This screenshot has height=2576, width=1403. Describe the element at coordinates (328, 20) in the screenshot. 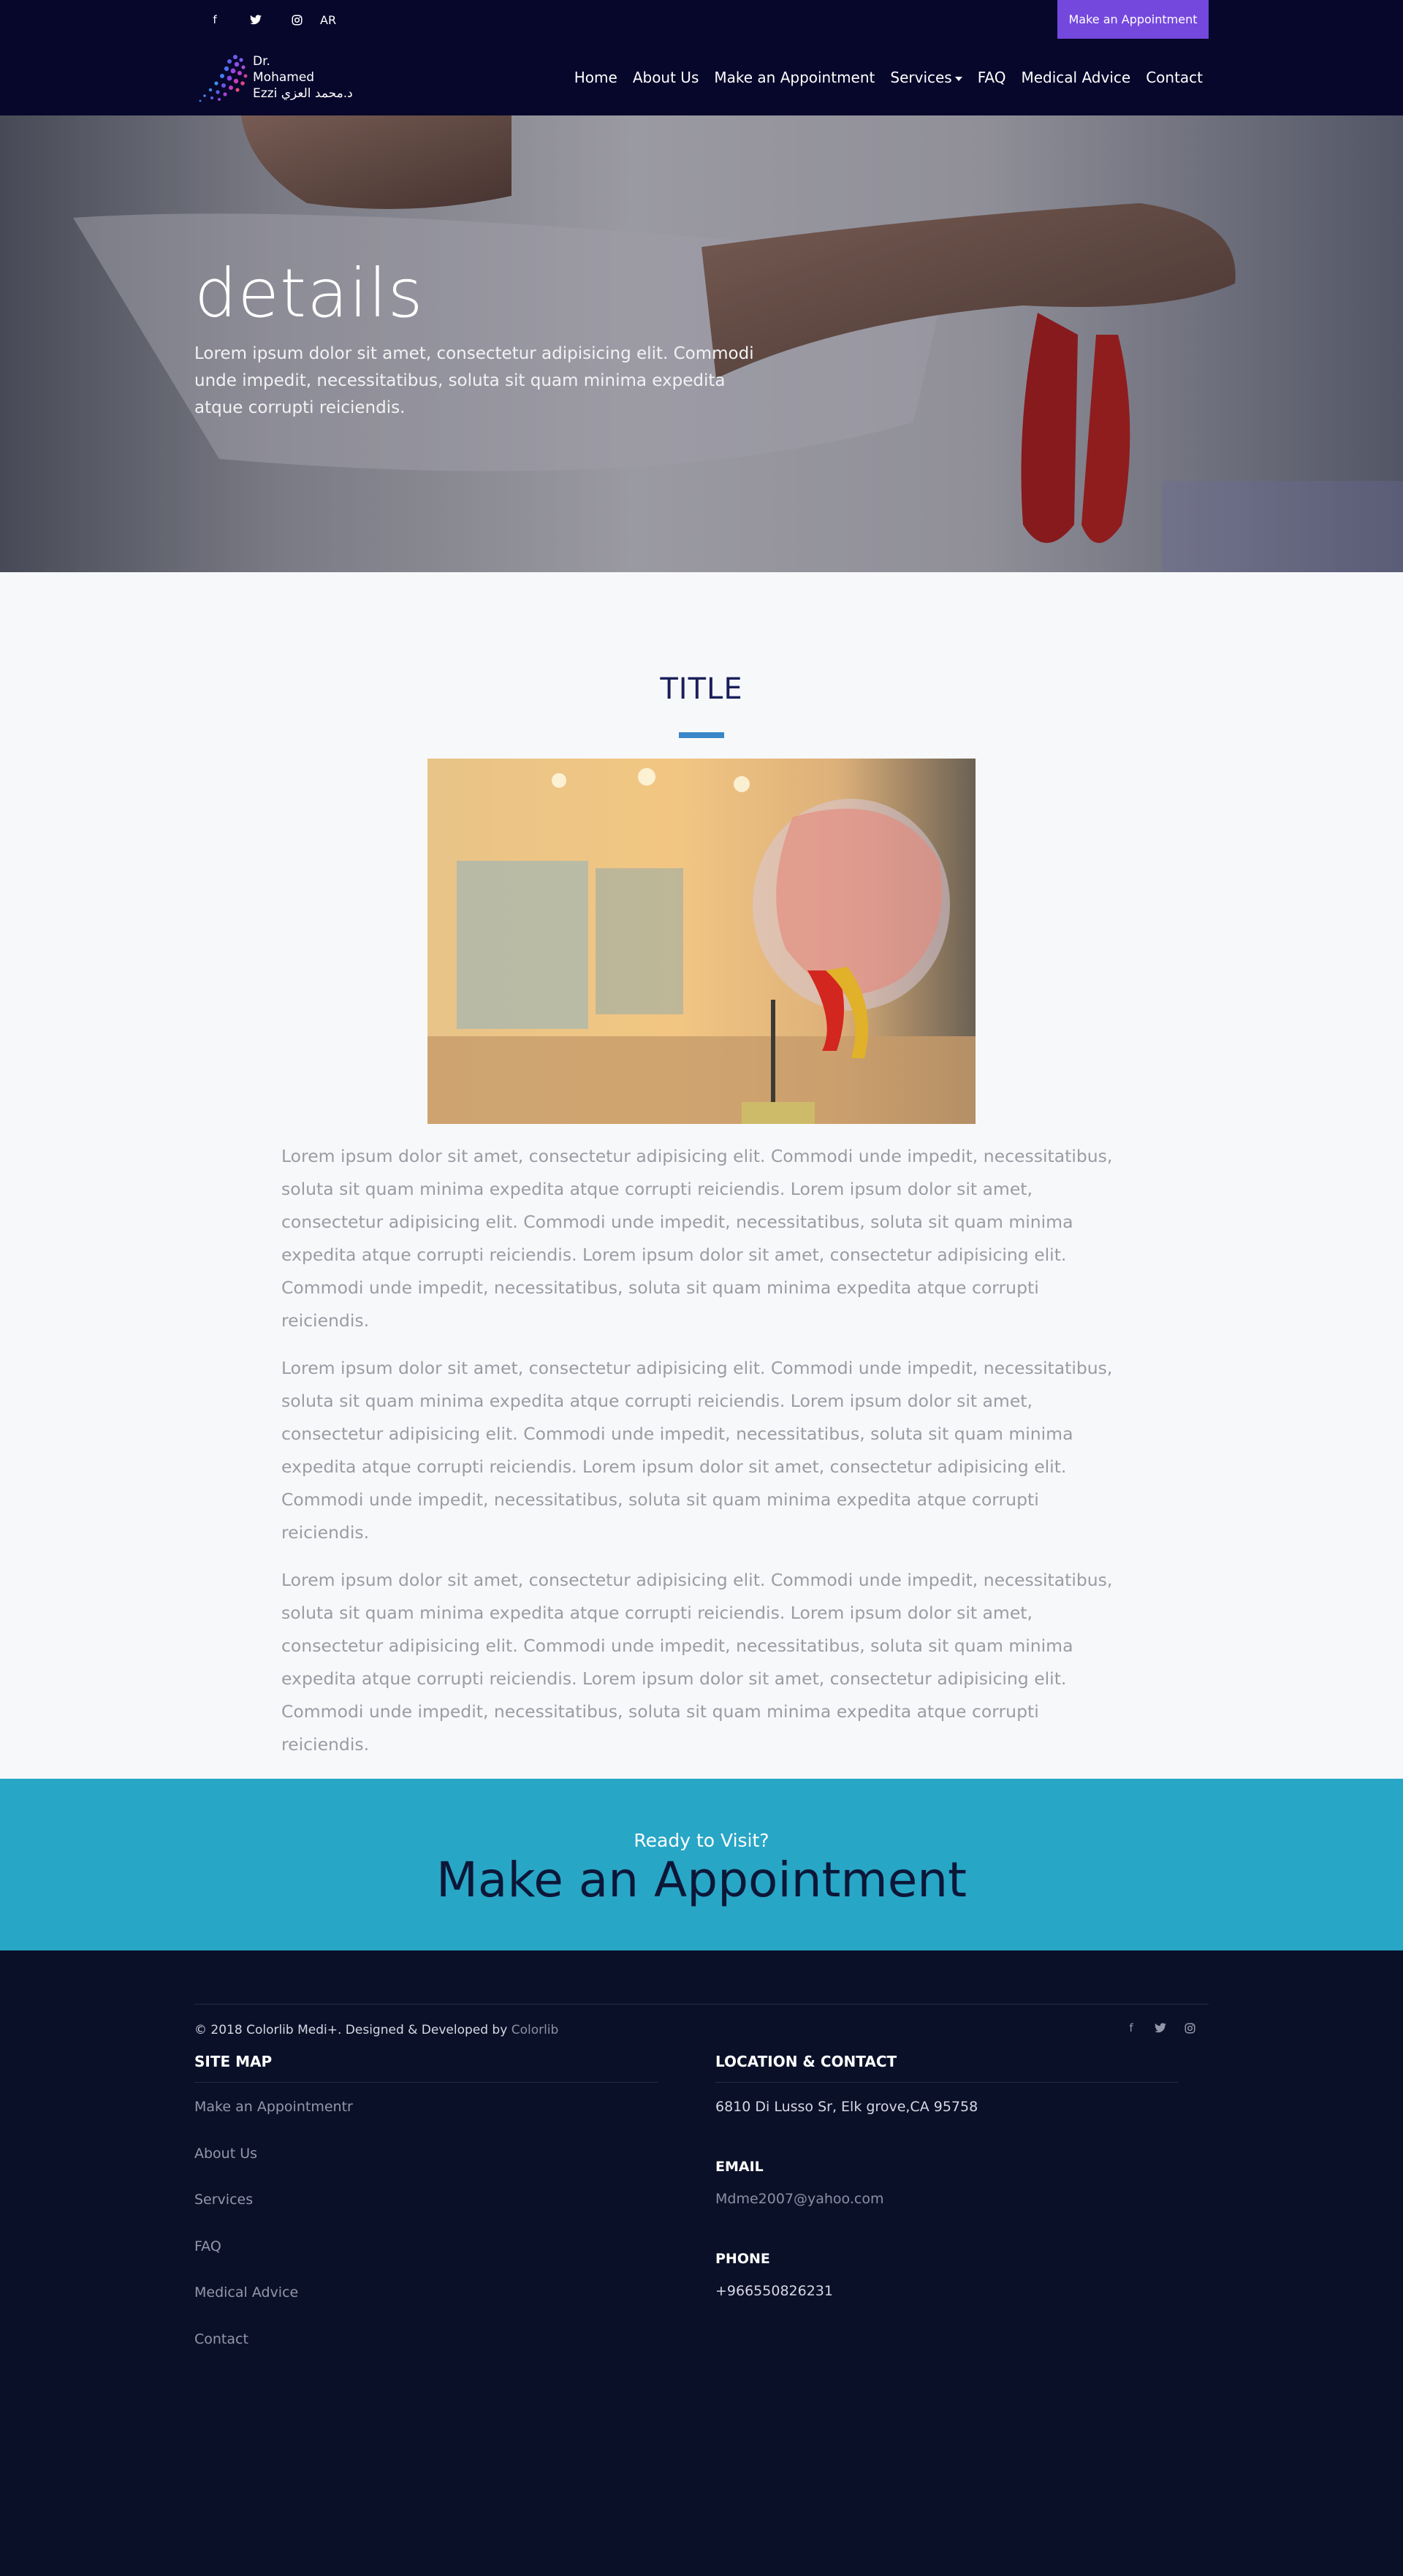

I see `language-switch-link: AR` at that location.